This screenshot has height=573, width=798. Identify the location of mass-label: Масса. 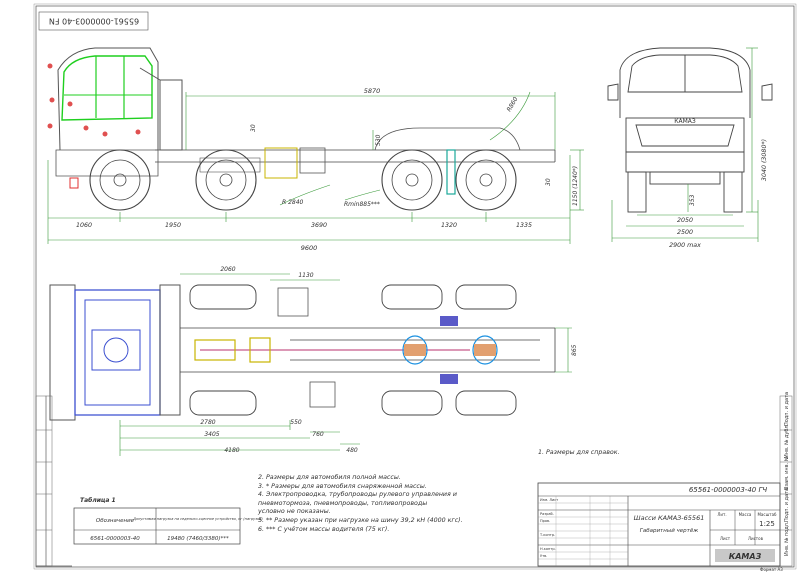
(745, 514).